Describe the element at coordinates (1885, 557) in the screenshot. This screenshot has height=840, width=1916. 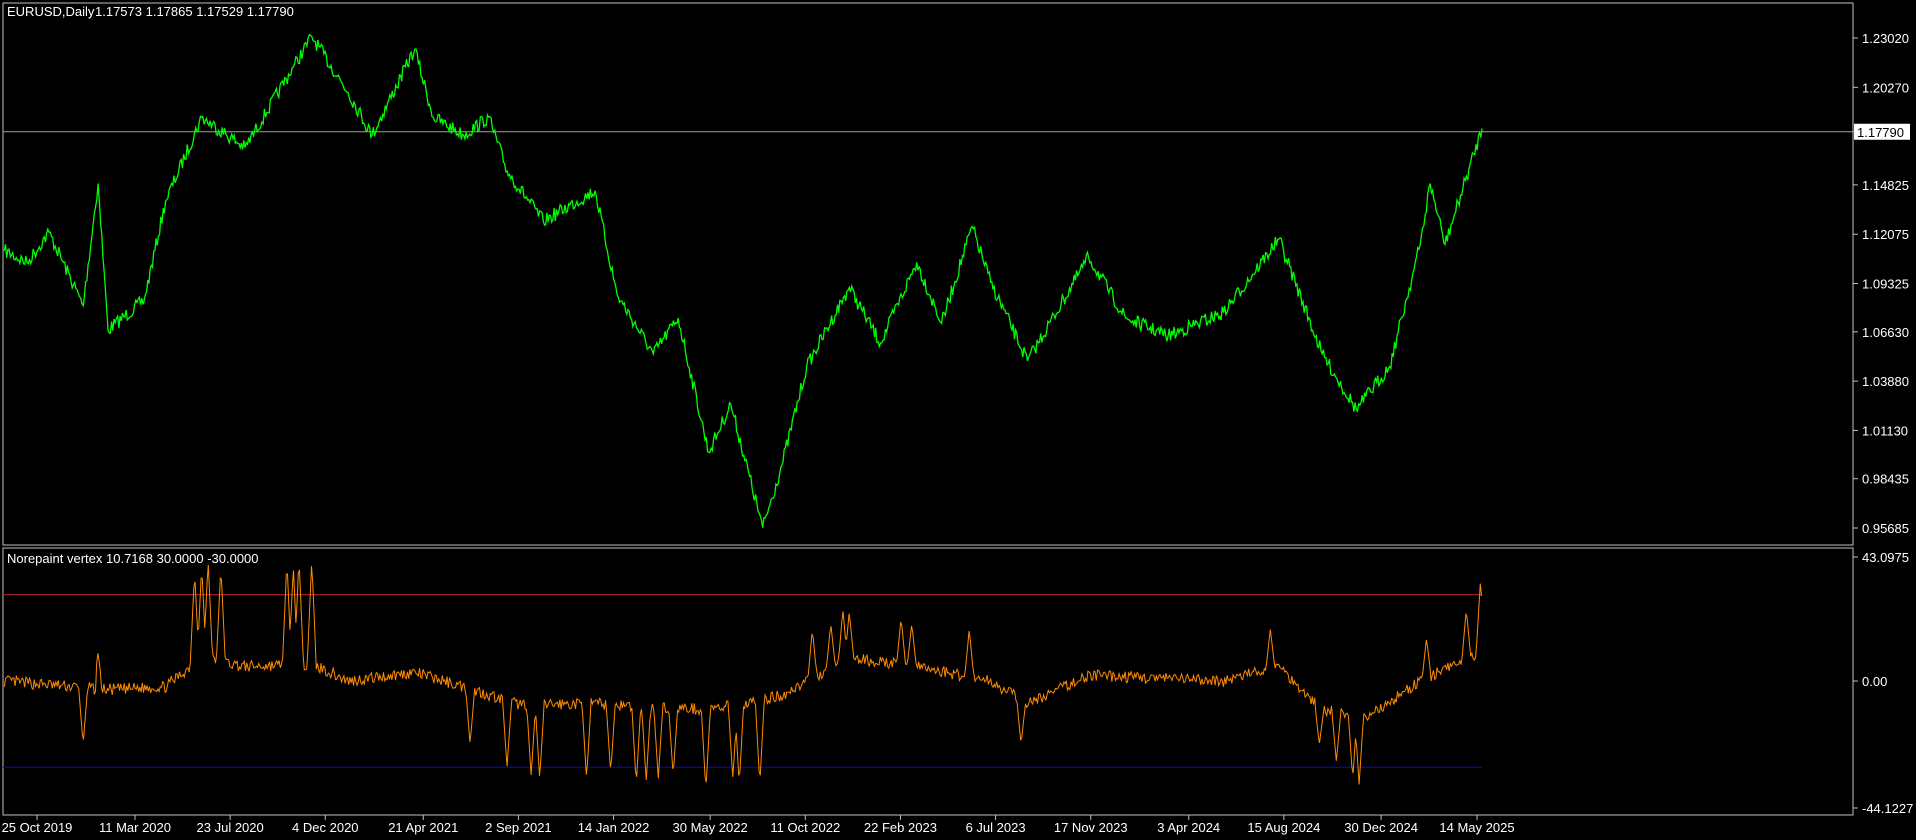
I see `indicator-tick-label: 43.0975` at that location.